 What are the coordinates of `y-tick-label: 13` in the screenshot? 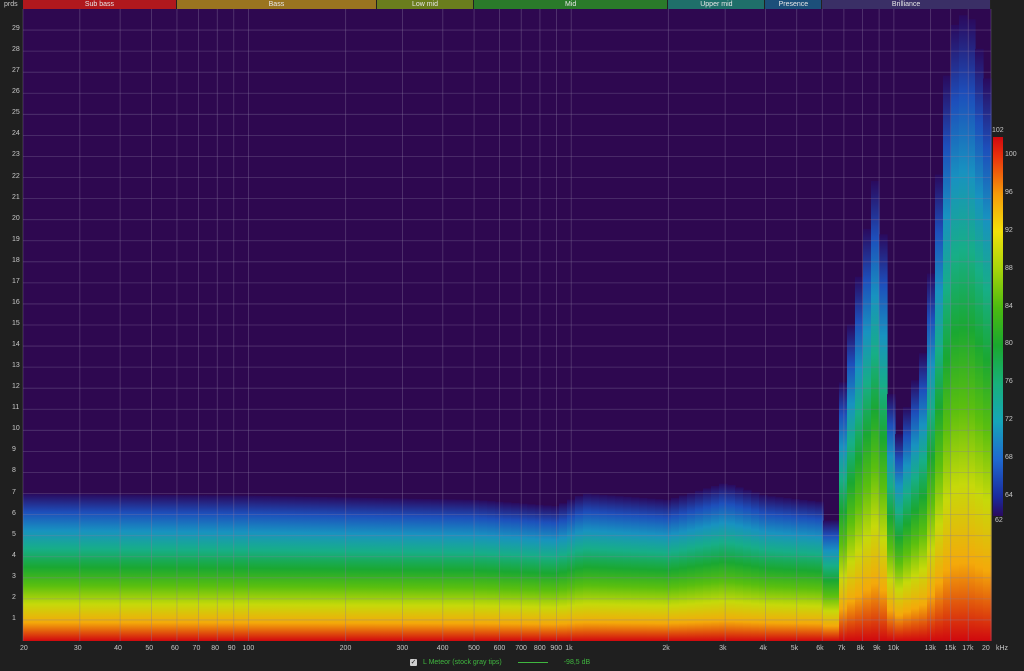 It's located at (16, 366).